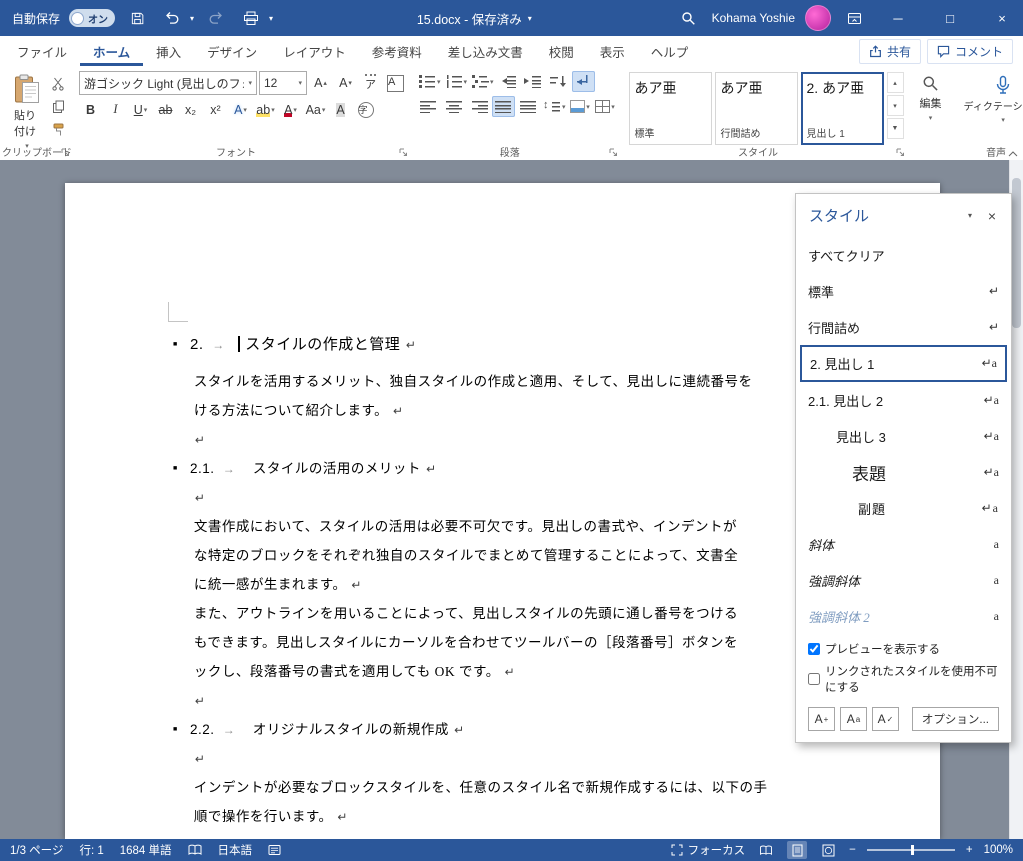 Image resolution: width=1023 pixels, height=861 pixels. Describe the element at coordinates (314, 51) in the screenshot. I see `ribbon-tab: レイアウト` at that location.